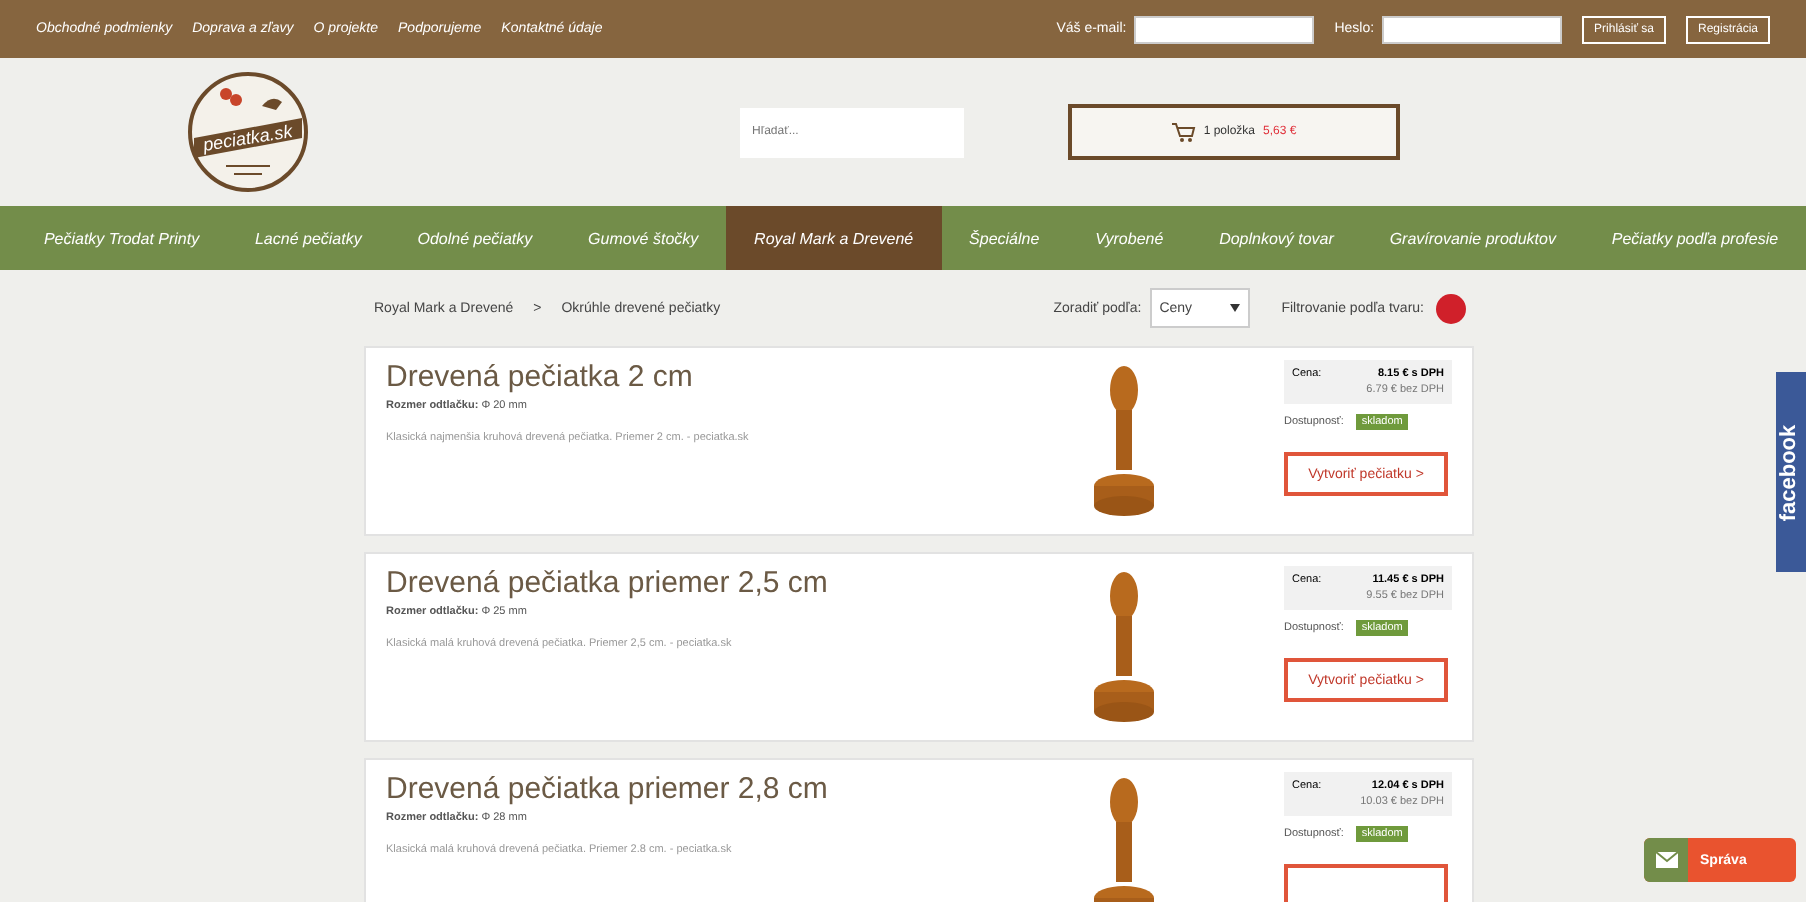 The height and width of the screenshot is (902, 1806). I want to click on product-title: Drevená pečiatka priemer 2,5 cm, so click(735, 583).